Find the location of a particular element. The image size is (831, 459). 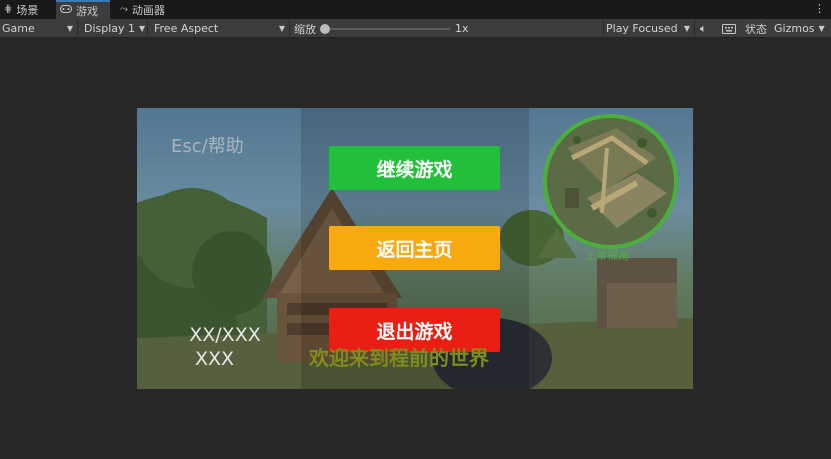

scale-slider-track is located at coordinates (388, 29).